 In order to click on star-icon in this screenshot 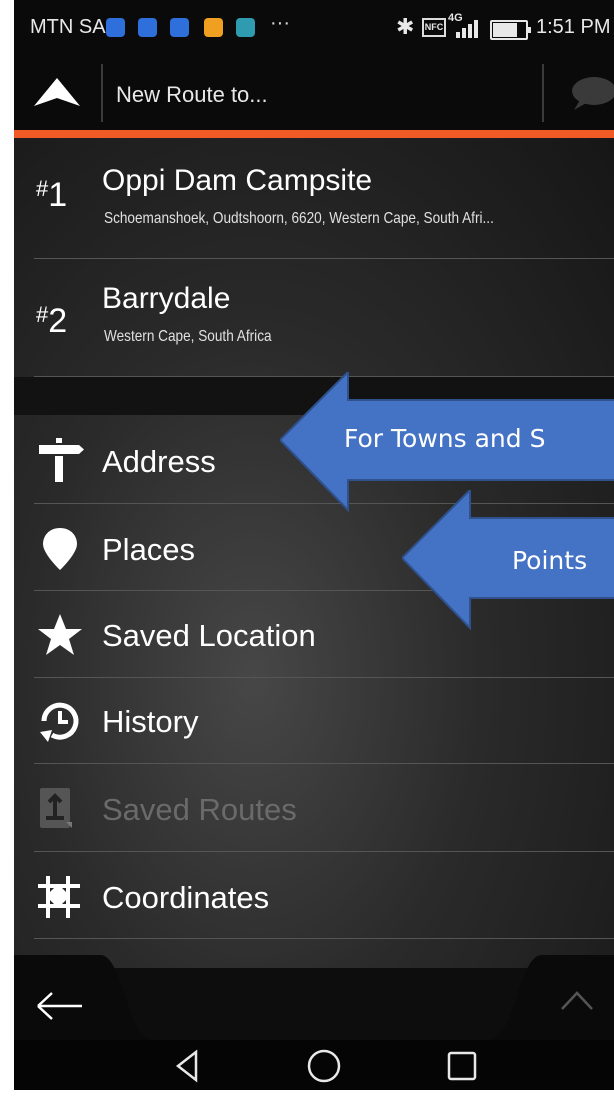, I will do `click(60, 634)`.